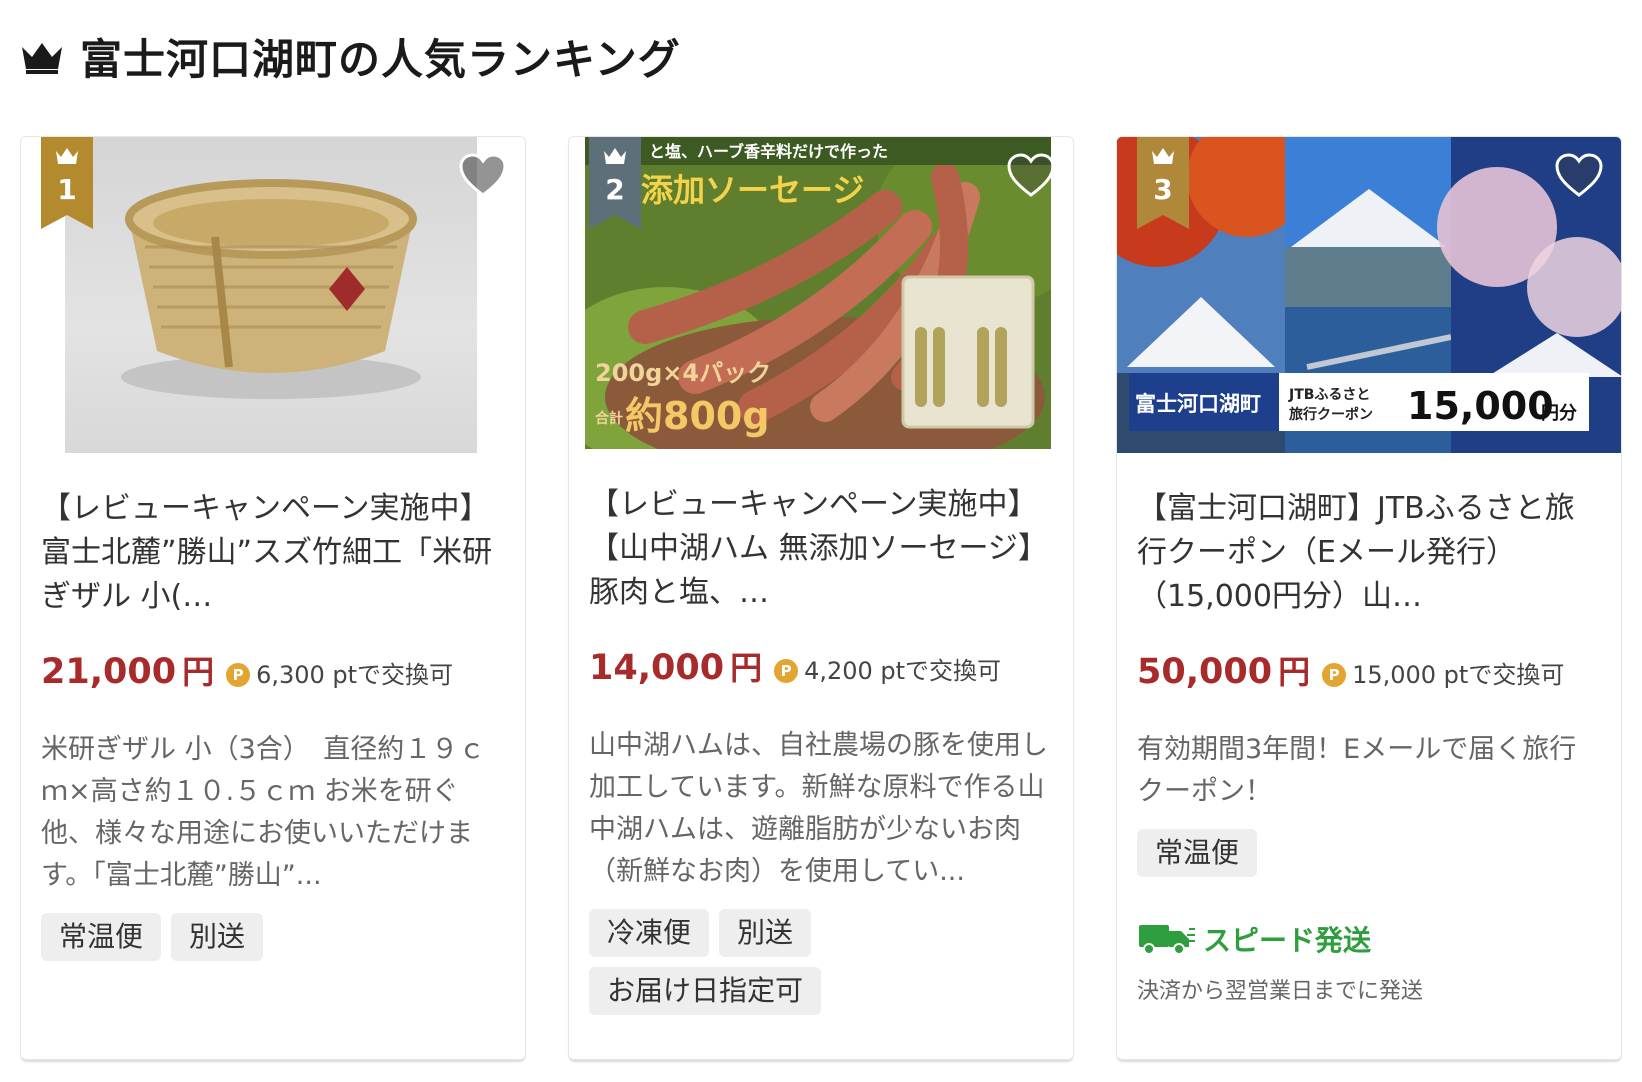 This screenshot has width=1642, height=1082. What do you see at coordinates (1357, 770) in the screenshot?
I see `product-description: 有効期間3年間！Eメールで届く旅行クーポン！` at bounding box center [1357, 770].